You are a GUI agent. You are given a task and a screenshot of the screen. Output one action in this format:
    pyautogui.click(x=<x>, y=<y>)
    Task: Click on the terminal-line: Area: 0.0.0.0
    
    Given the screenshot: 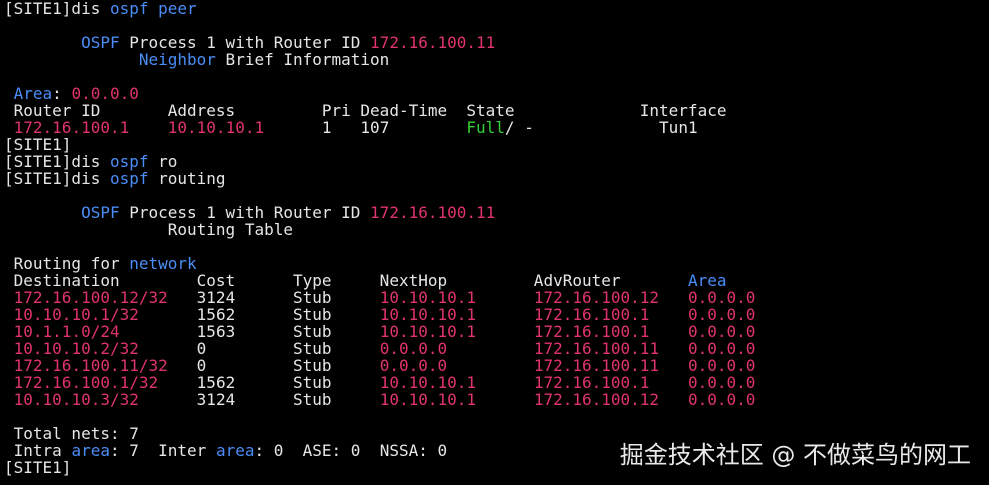 What is the action you would take?
    pyautogui.click(x=494, y=93)
    